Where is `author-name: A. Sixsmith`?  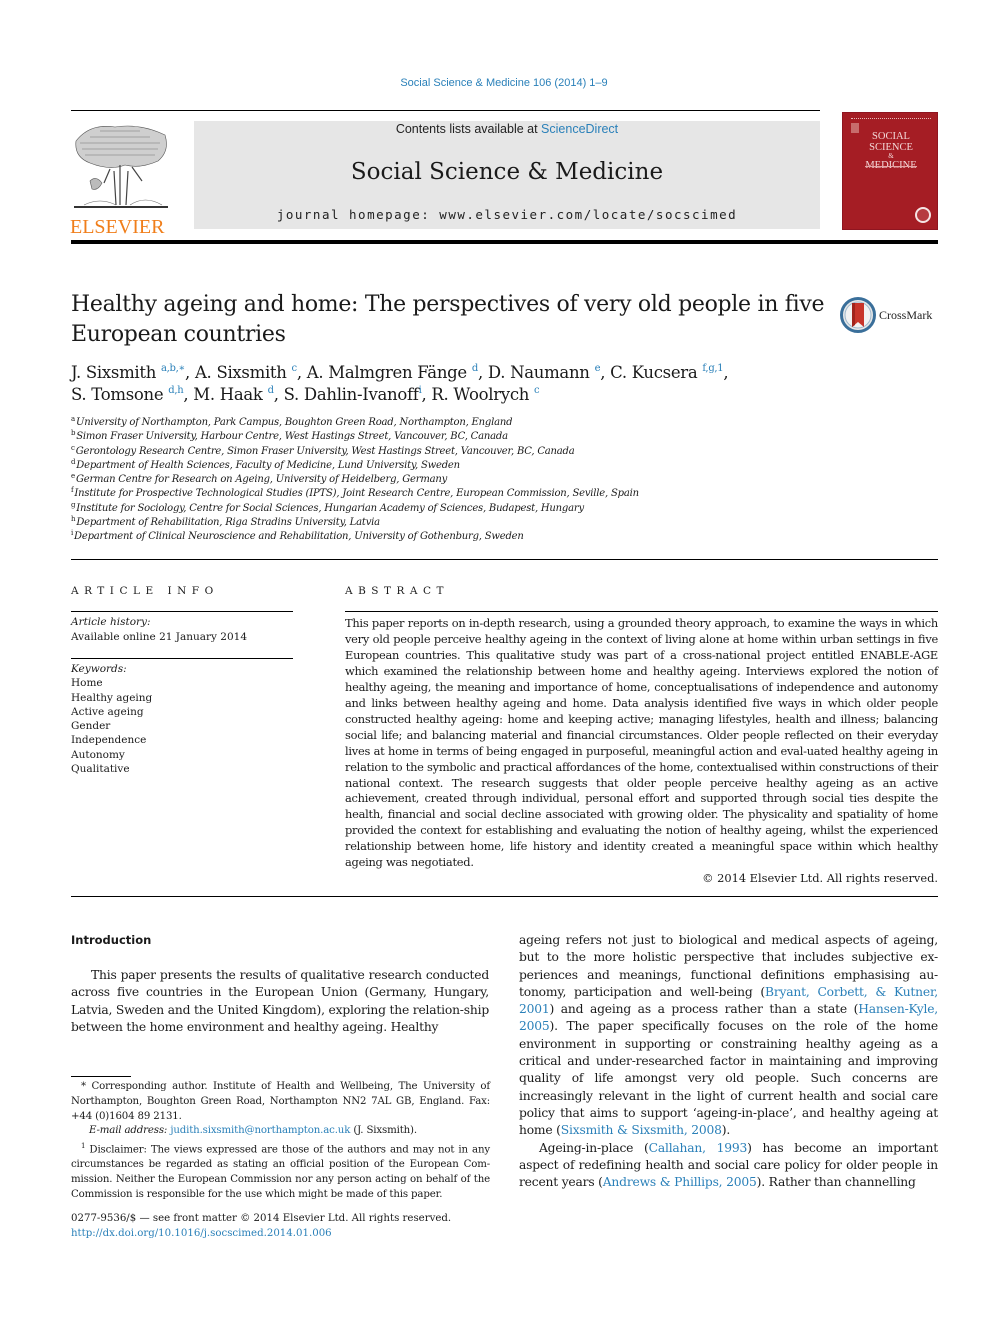 author-name: A. Sixsmith is located at coordinates (241, 372).